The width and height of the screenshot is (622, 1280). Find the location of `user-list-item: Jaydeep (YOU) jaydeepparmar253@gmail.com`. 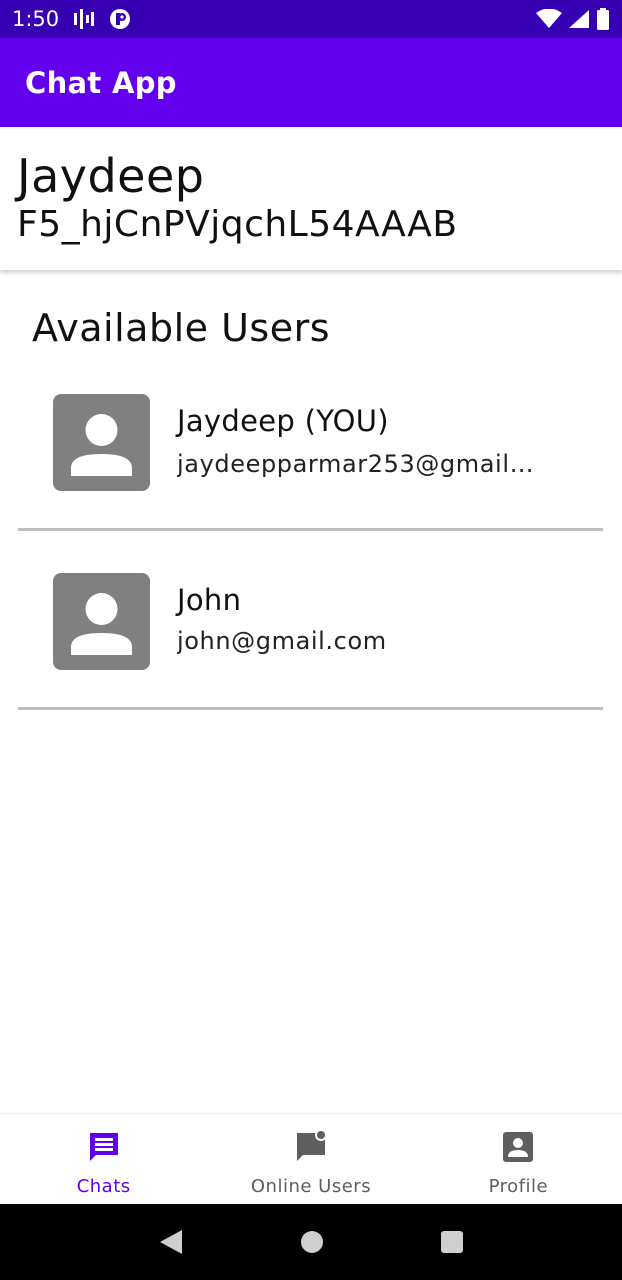

user-list-item: Jaydeep (YOU) jaydeepparmar253@gmail.com is located at coordinates (310, 441).